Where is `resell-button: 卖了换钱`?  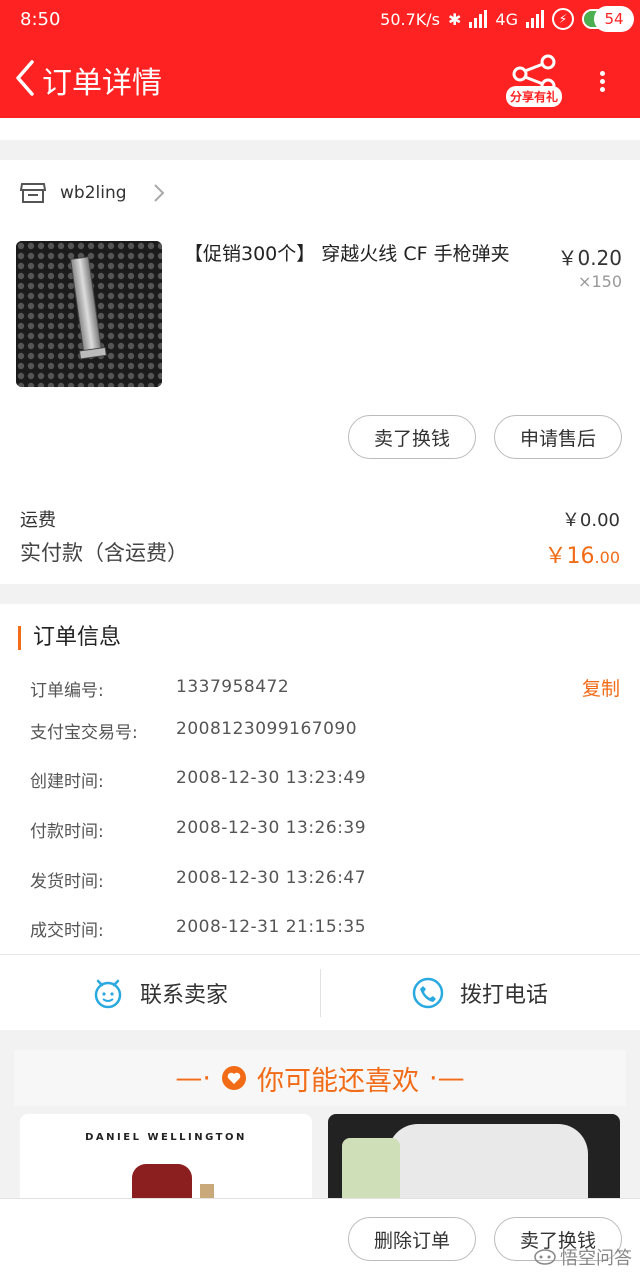 resell-button: 卖了换钱 is located at coordinates (412, 437).